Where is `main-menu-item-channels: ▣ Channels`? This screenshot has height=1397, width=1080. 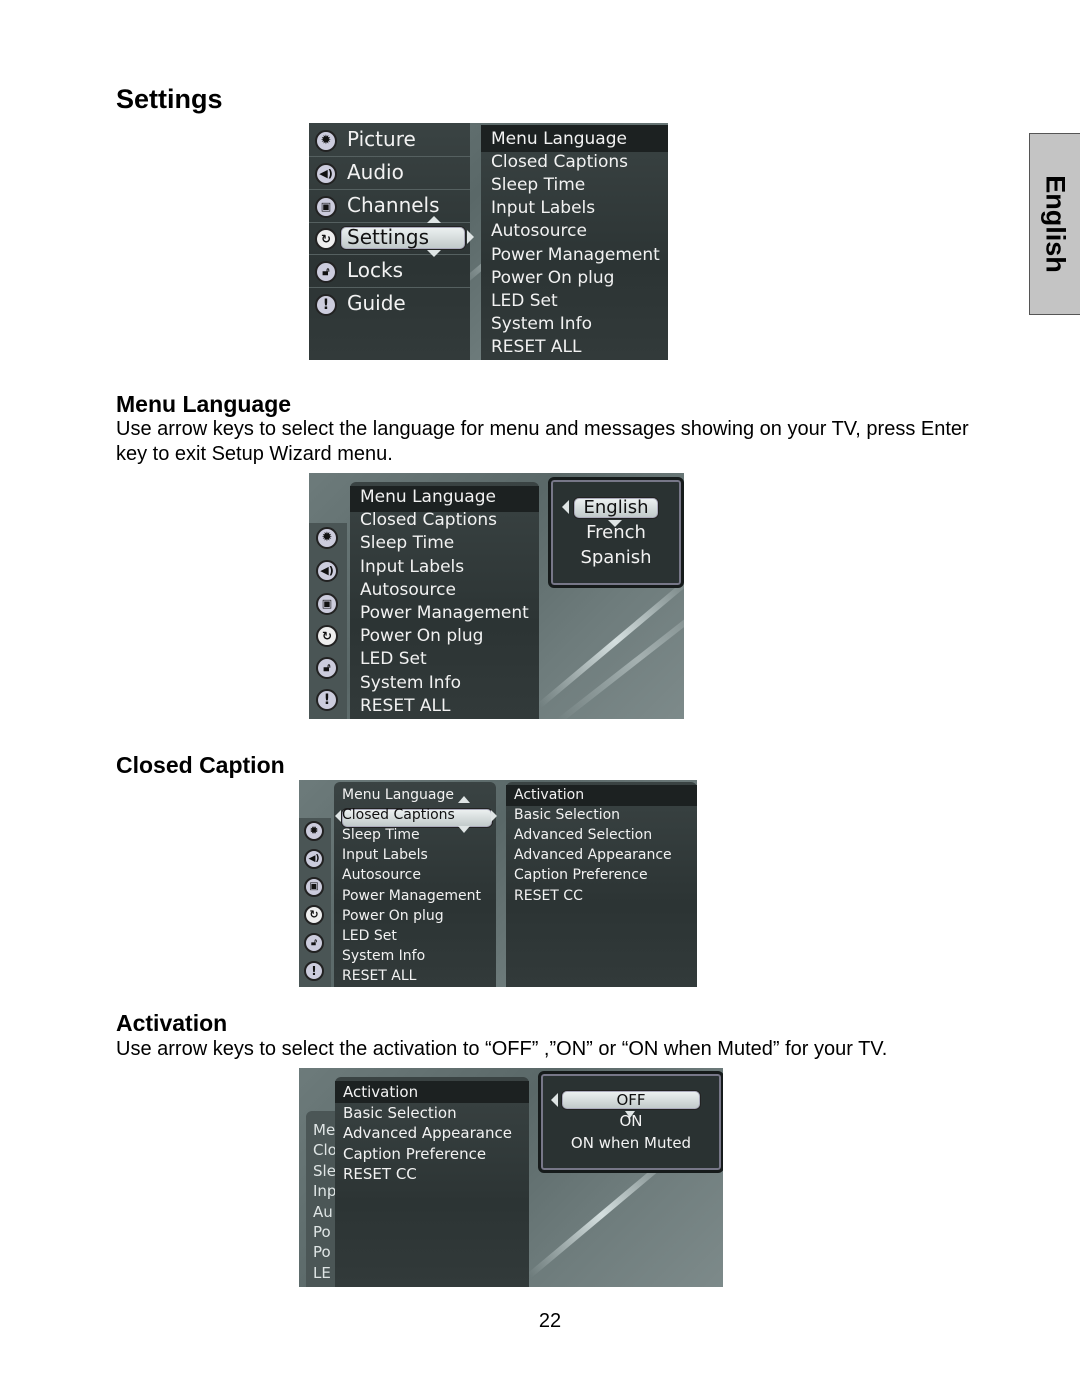 main-menu-item-channels: ▣ Channels is located at coordinates (389, 207).